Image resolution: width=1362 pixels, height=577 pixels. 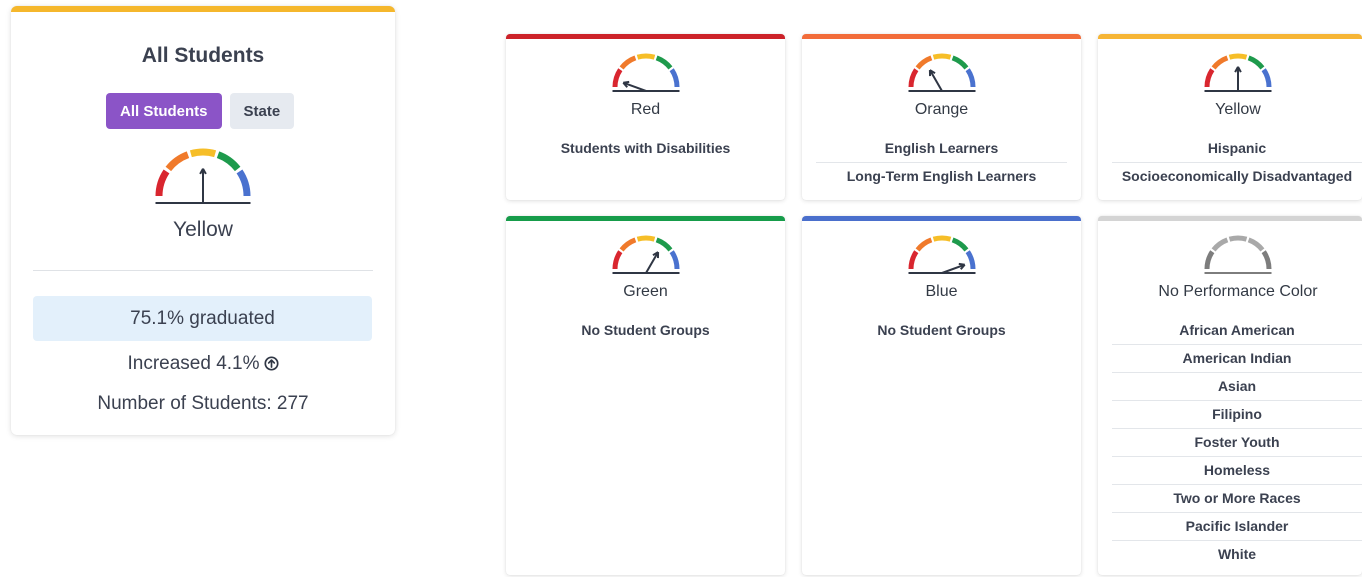 What do you see at coordinates (1237, 149) in the screenshot?
I see `student-group-item: Hispanic` at bounding box center [1237, 149].